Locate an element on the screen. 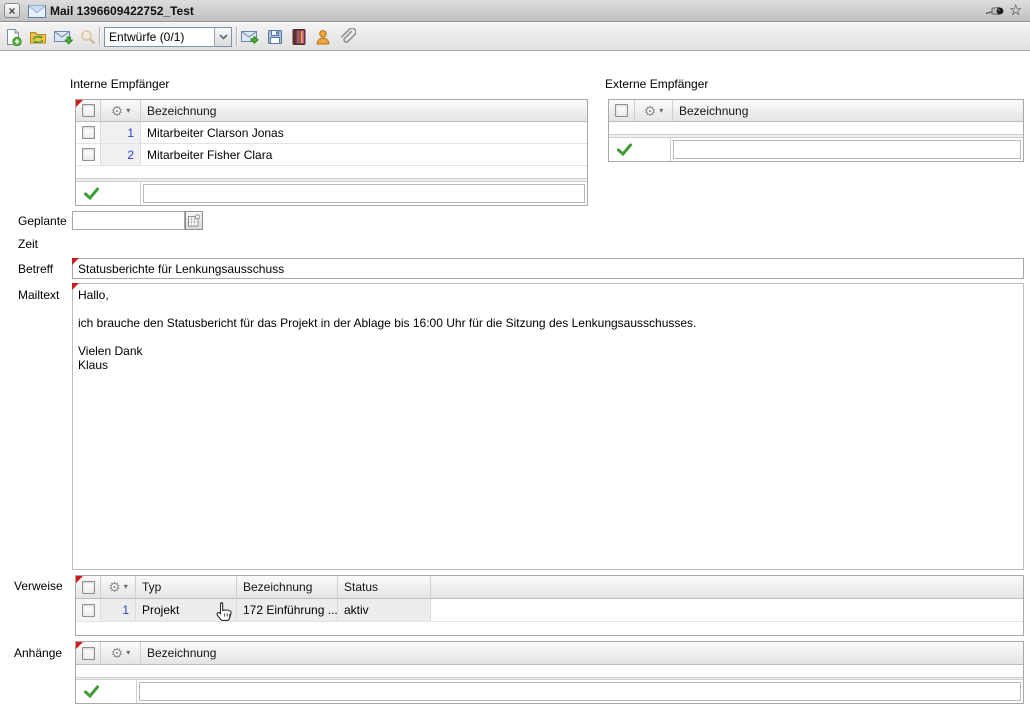 The height and width of the screenshot is (710, 1030). calendar-icon is located at coordinates (194, 220).